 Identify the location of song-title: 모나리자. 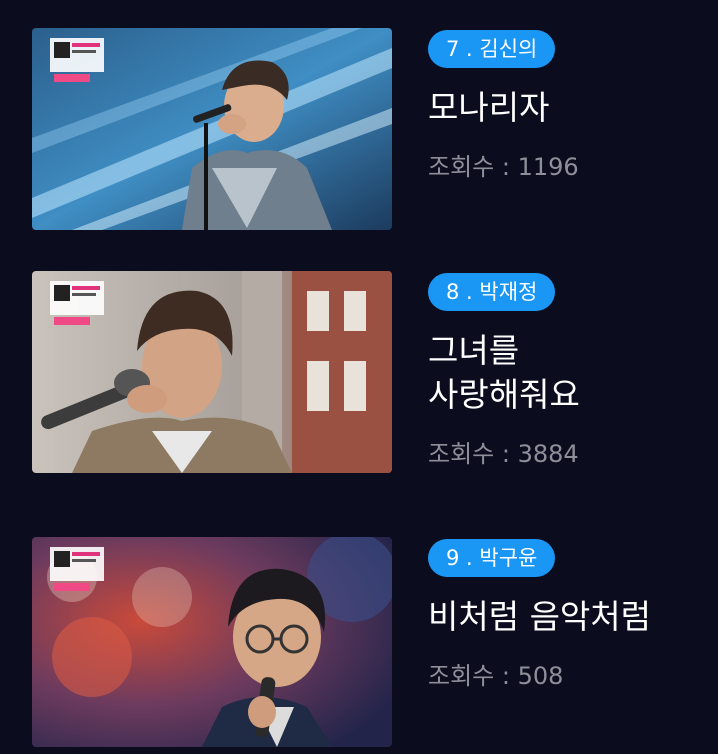
(503, 108).